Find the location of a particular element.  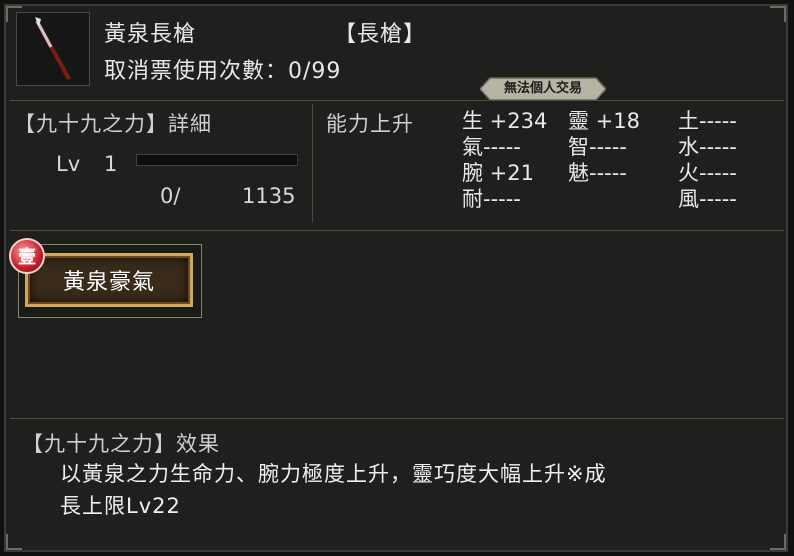

stat-water: 水----- is located at coordinates (707, 147).